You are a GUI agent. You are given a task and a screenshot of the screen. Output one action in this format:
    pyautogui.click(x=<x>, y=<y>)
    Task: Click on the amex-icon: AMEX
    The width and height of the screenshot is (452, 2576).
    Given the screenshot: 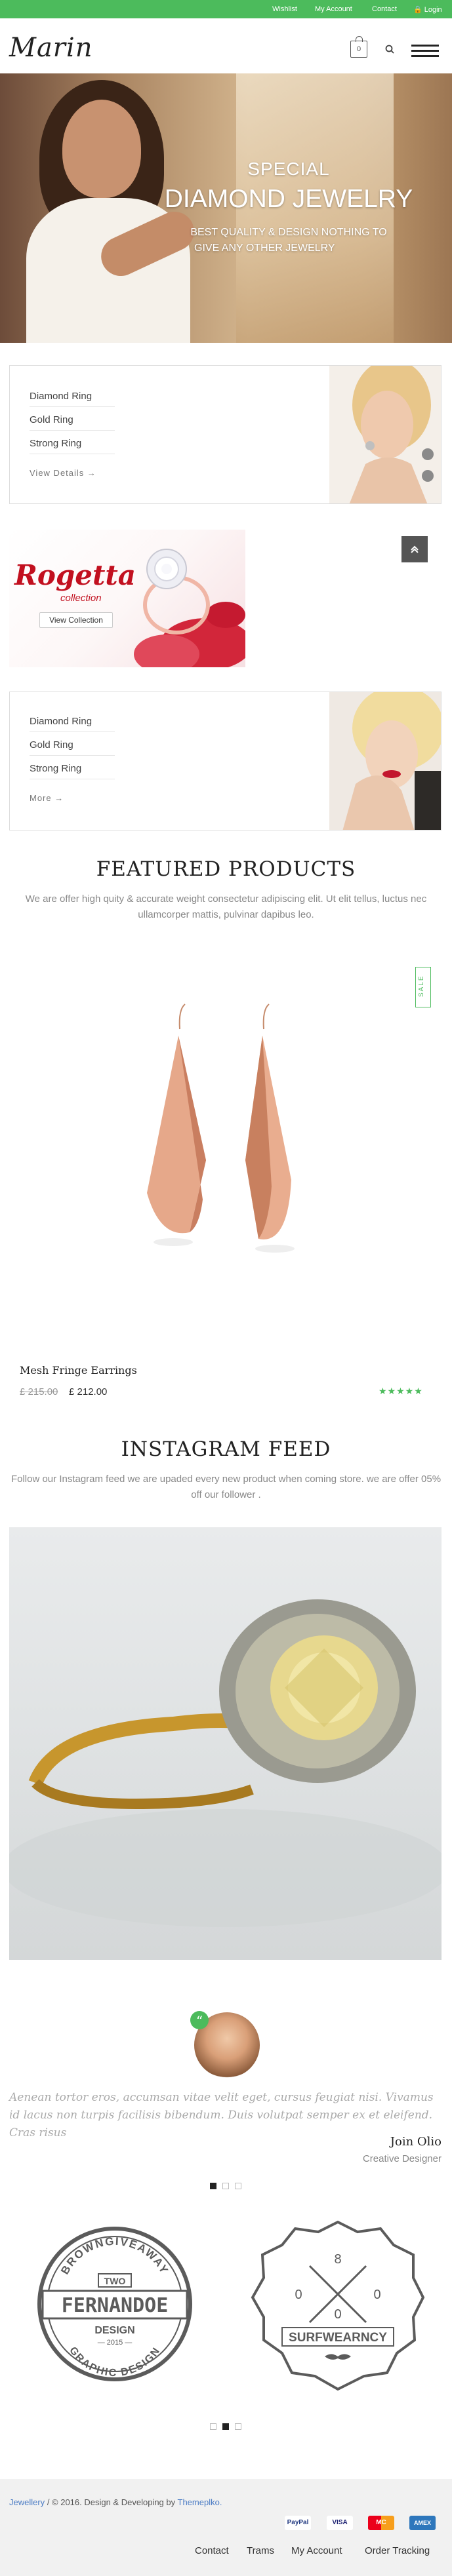 What is the action you would take?
    pyautogui.click(x=422, y=2523)
    